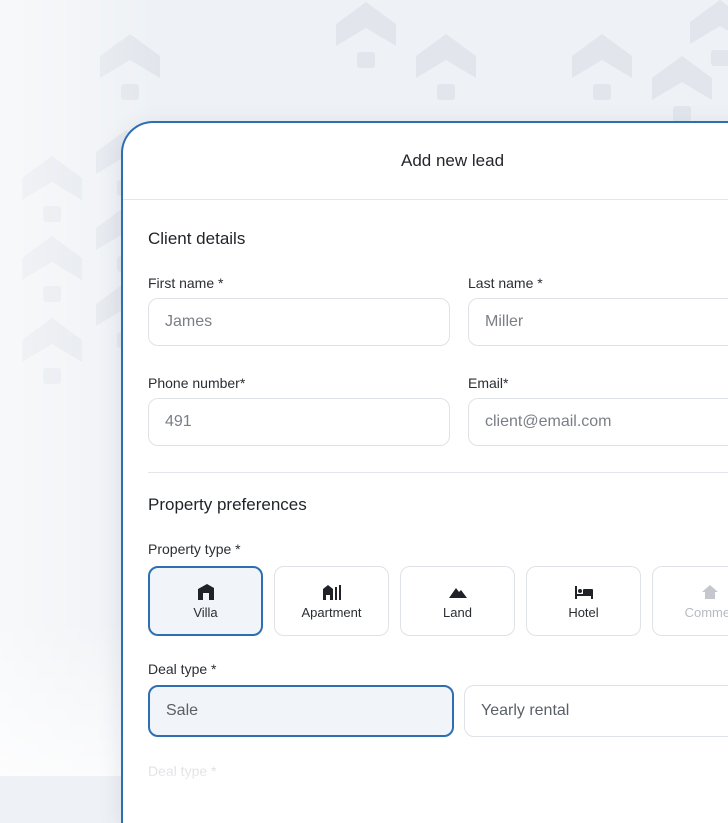 The height and width of the screenshot is (823, 728). Describe the element at coordinates (178, 421) in the screenshot. I see `phone-number-value: 491` at that location.